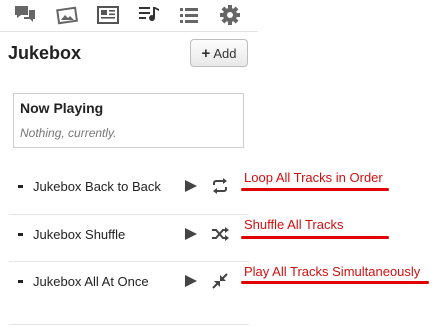  I want to click on add-button: + Add, so click(219, 53).